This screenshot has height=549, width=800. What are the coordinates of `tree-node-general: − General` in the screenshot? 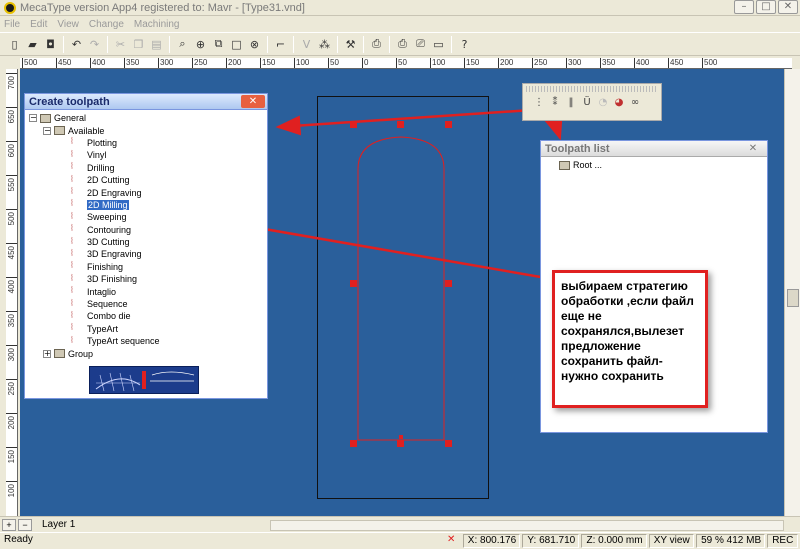 It's located at (146, 118).